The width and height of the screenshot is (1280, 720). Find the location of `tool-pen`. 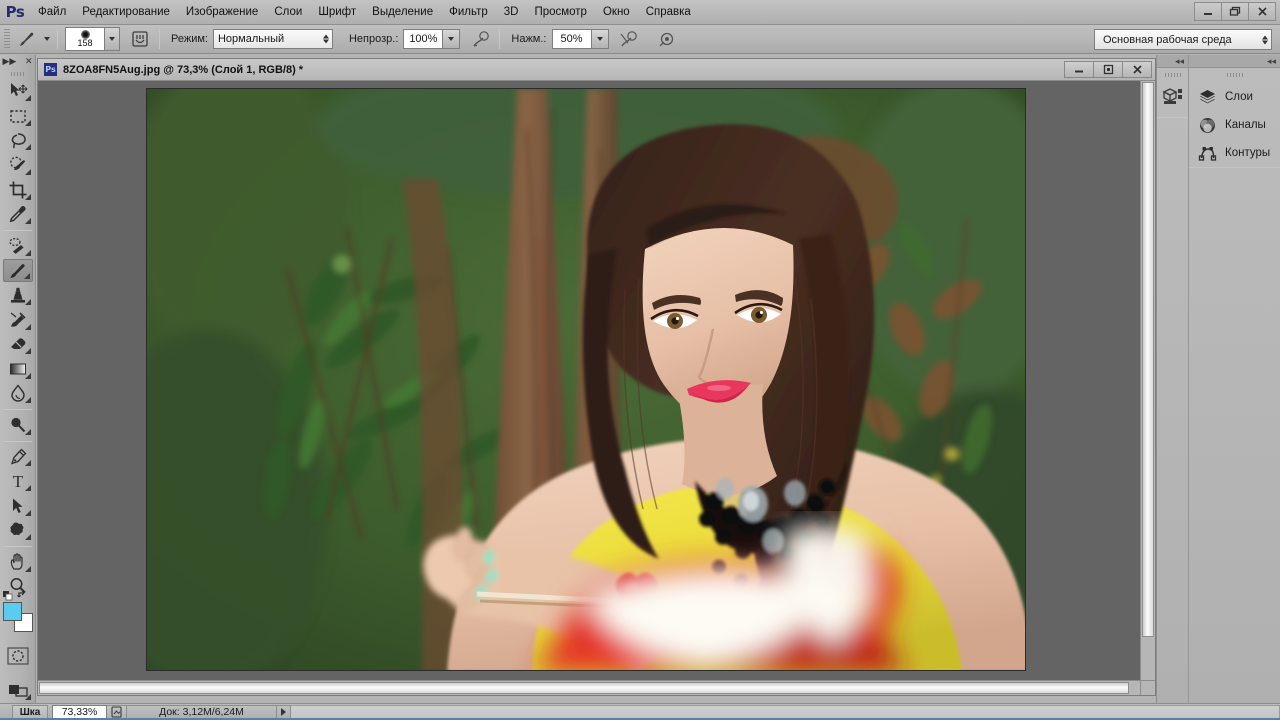

tool-pen is located at coordinates (18, 457).